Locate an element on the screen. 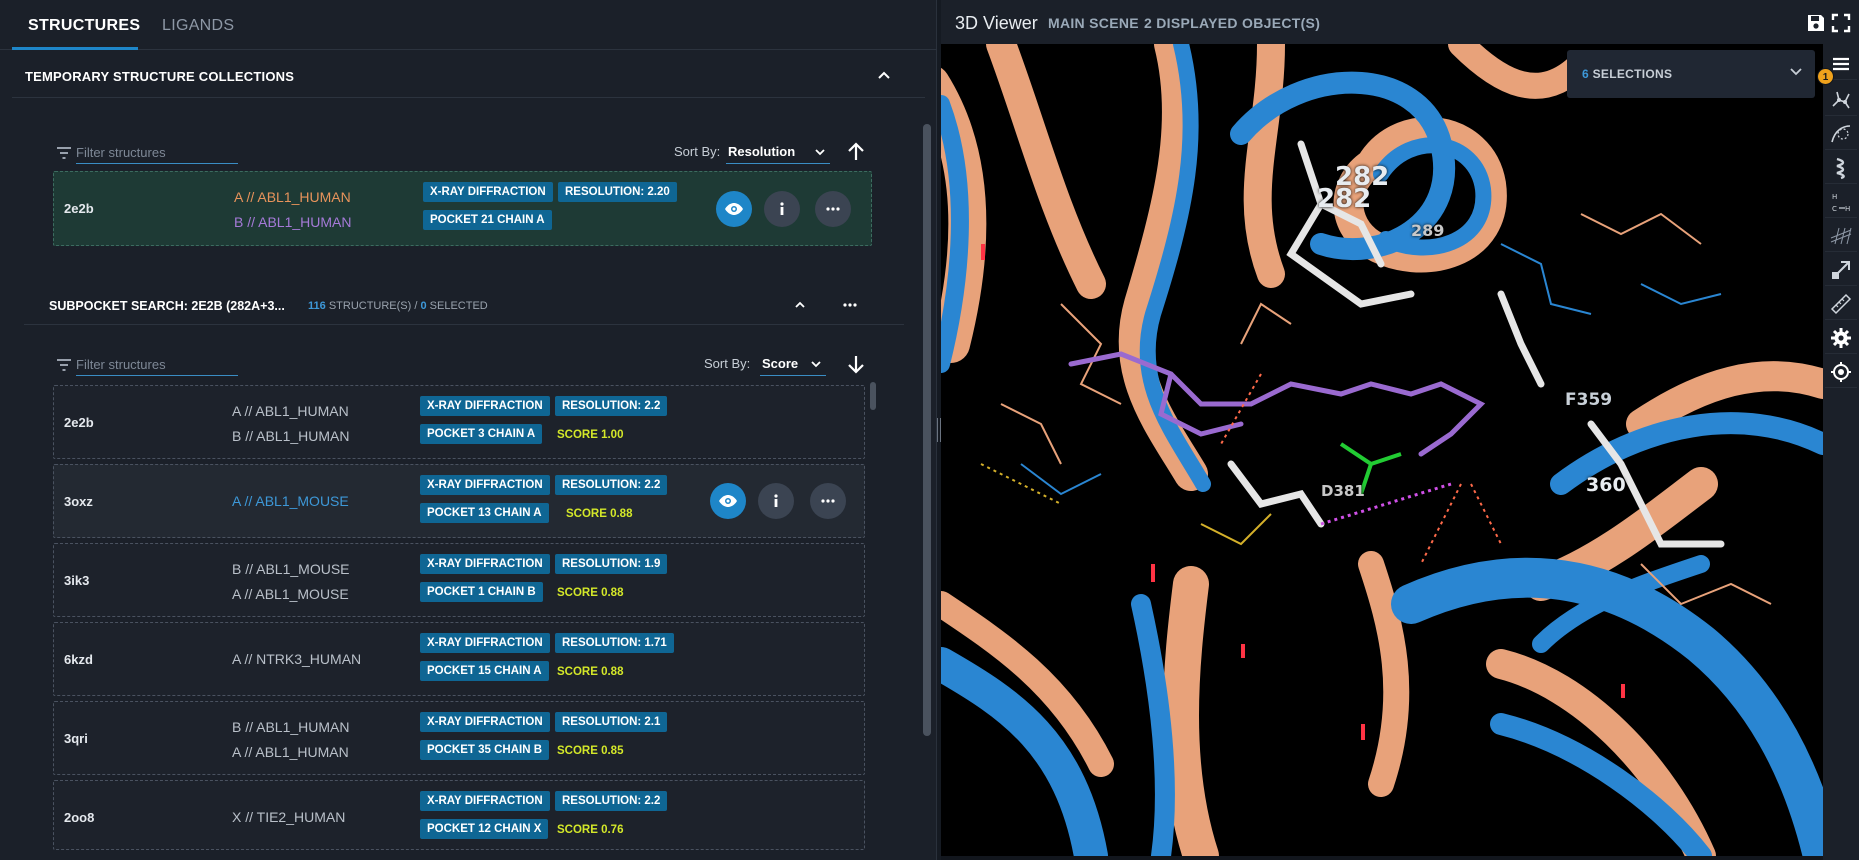 The width and height of the screenshot is (1859, 860). menu-icon is located at coordinates (1841, 63).